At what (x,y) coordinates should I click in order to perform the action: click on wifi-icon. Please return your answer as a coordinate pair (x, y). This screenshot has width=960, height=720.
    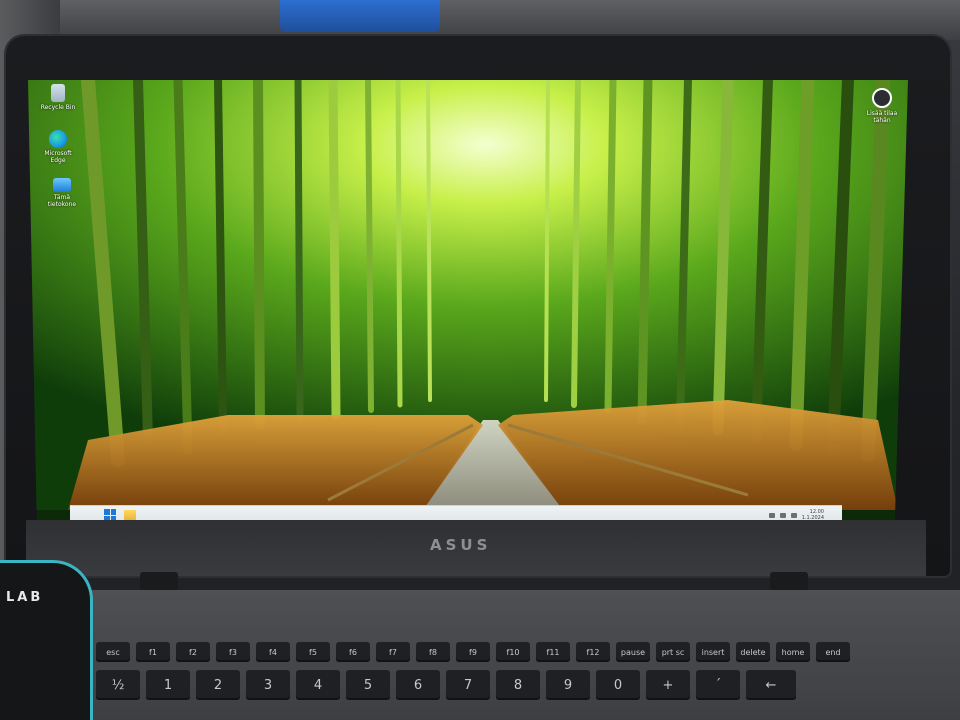
    Looking at the image, I should click on (771, 515).